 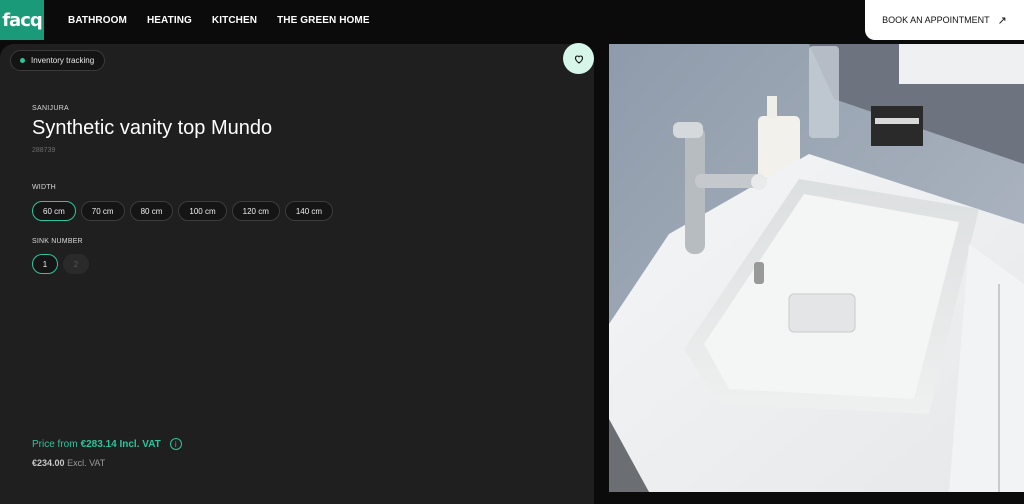 I want to click on sink-number-label: SINK NUMBER, so click(x=57, y=241).